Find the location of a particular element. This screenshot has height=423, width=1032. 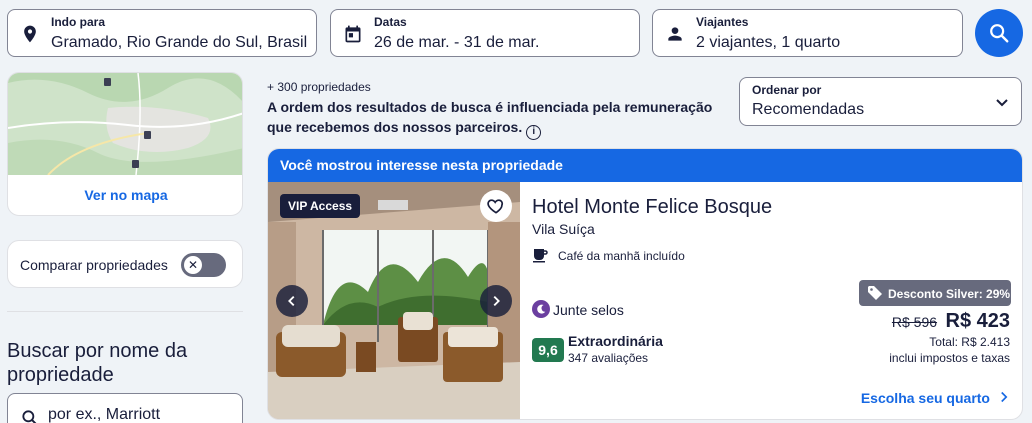

view-map-link: Ver no mapa is located at coordinates (125, 195).